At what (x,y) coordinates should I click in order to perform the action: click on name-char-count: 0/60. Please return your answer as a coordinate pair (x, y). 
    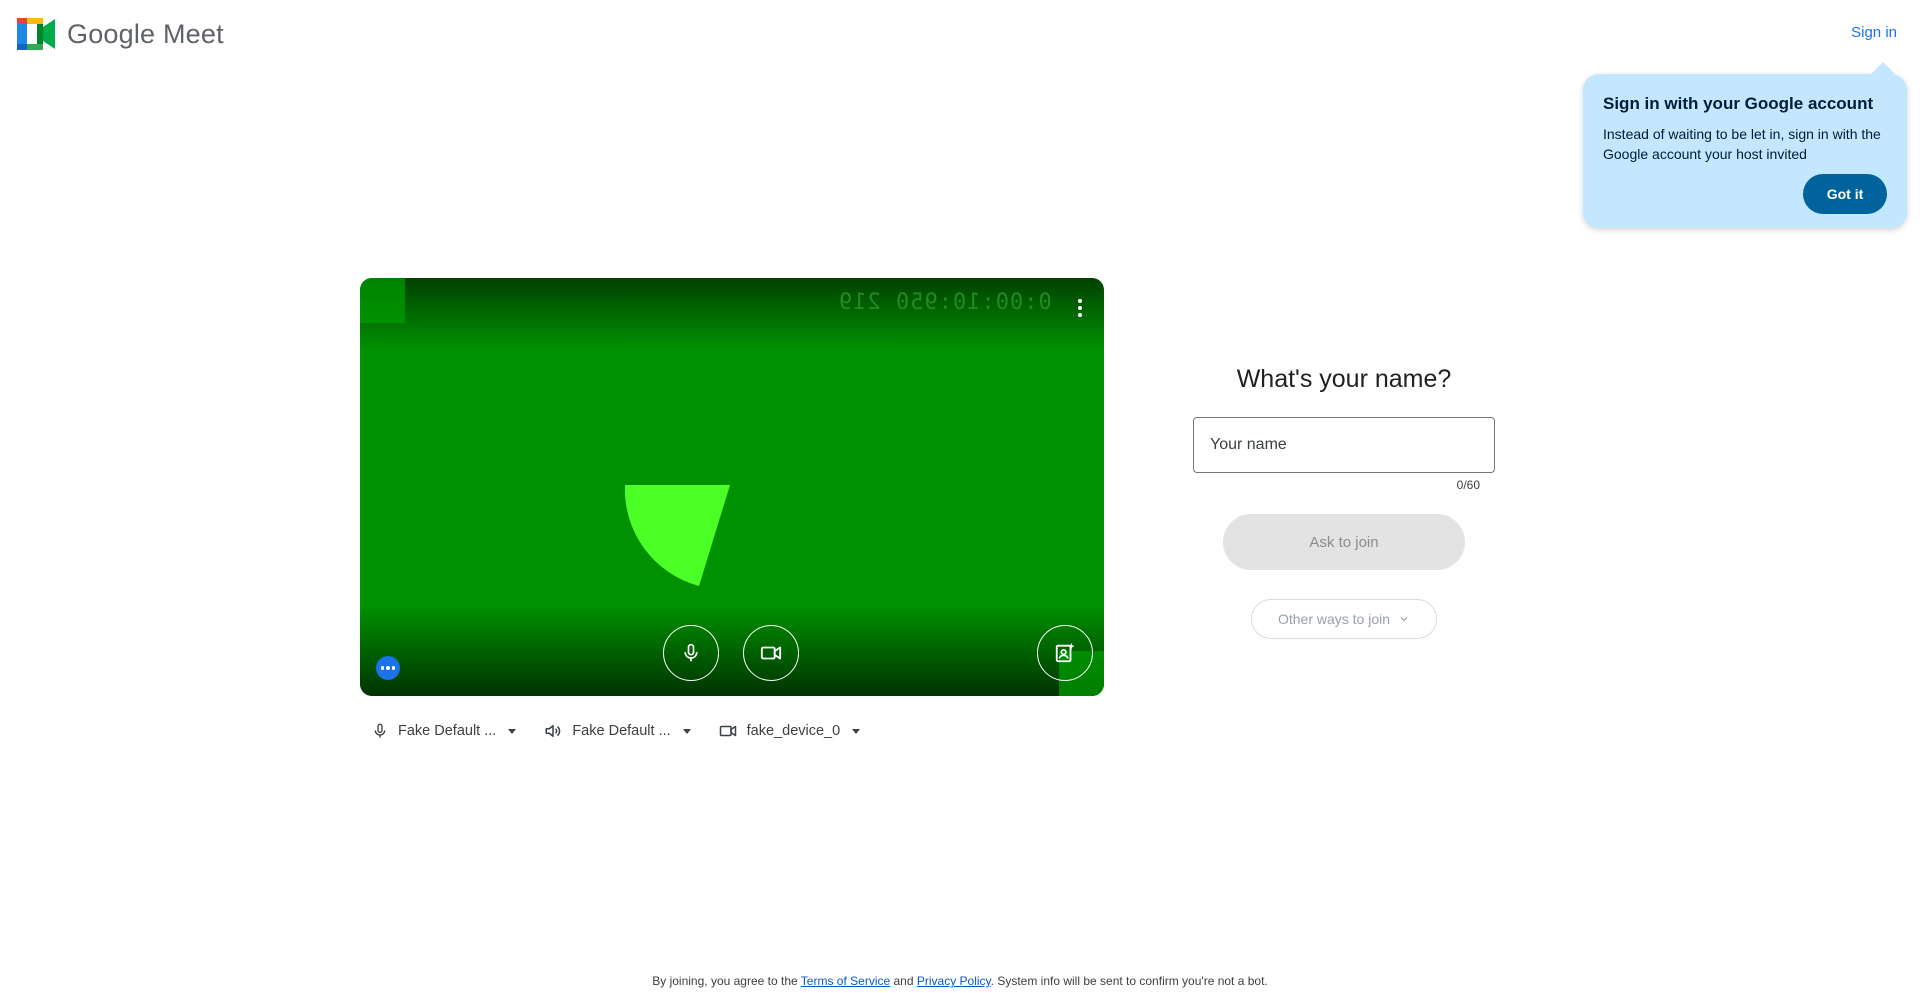
    Looking at the image, I should click on (1468, 485).